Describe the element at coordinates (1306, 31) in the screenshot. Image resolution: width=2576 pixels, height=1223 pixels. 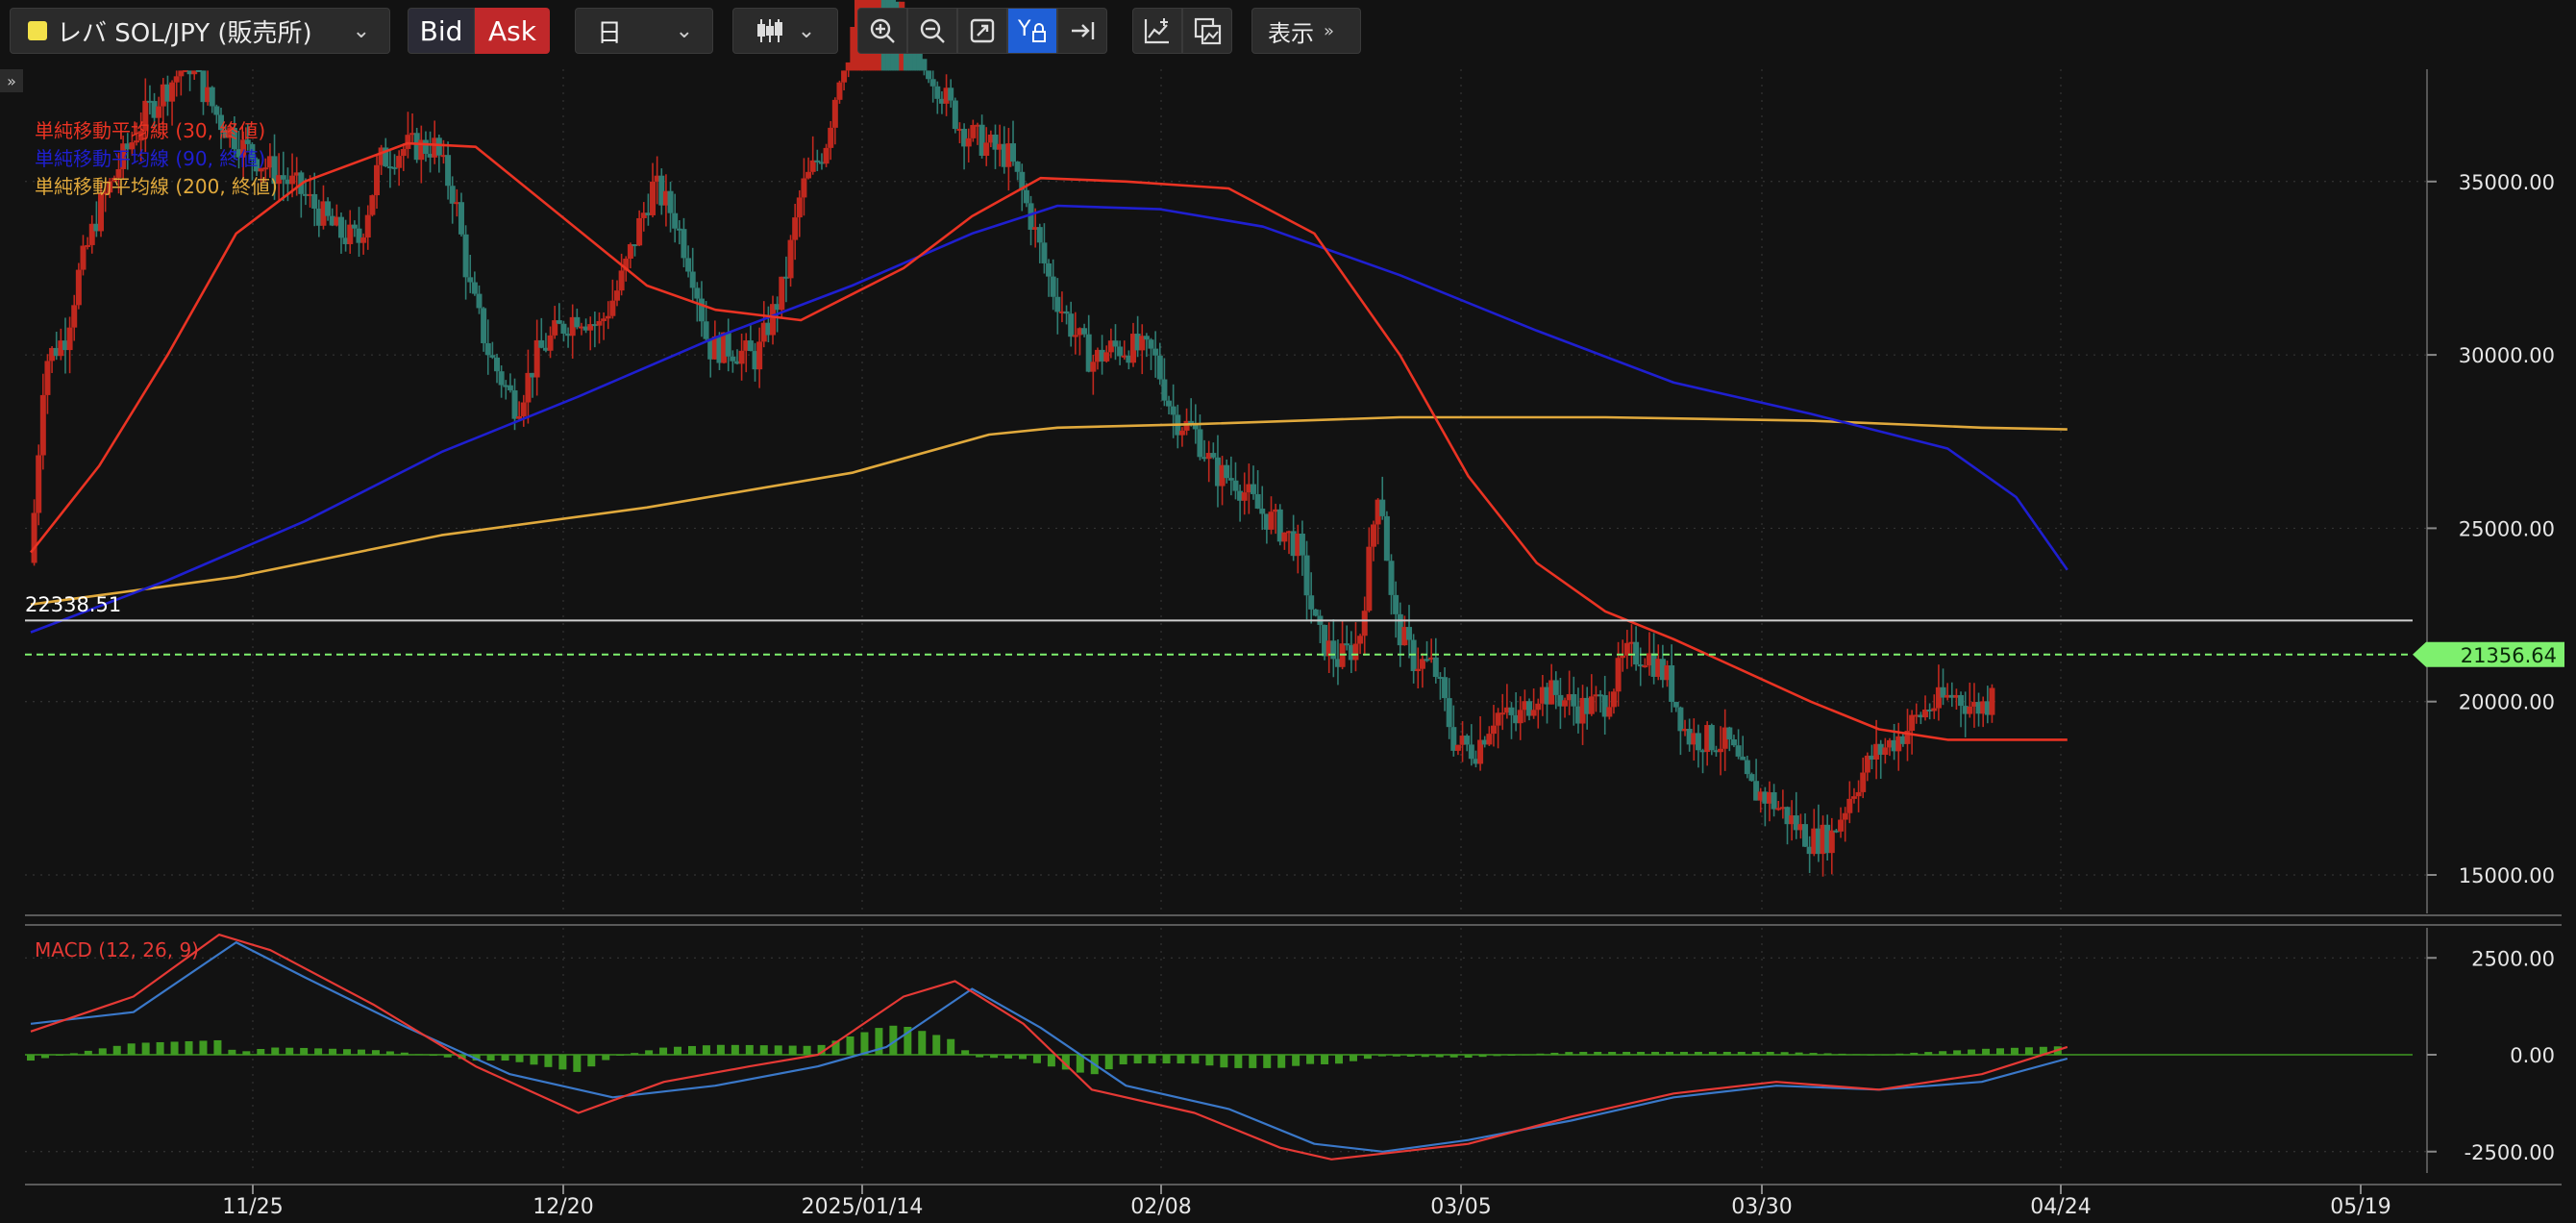
I see `display-menu: 表示 »` at that location.